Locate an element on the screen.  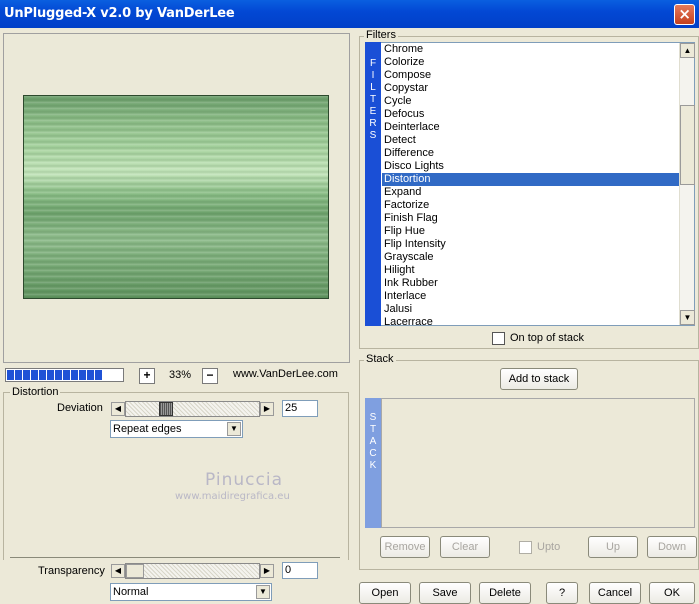
filter-item: Chrome is located at coordinates (530, 49).